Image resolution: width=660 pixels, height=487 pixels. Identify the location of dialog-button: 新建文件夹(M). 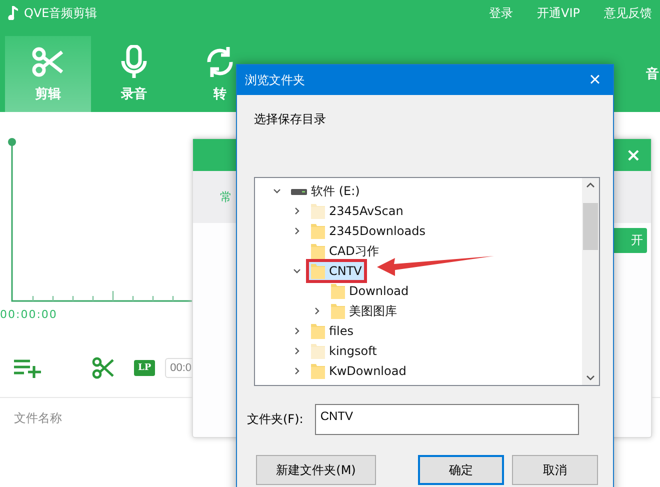
(316, 470).